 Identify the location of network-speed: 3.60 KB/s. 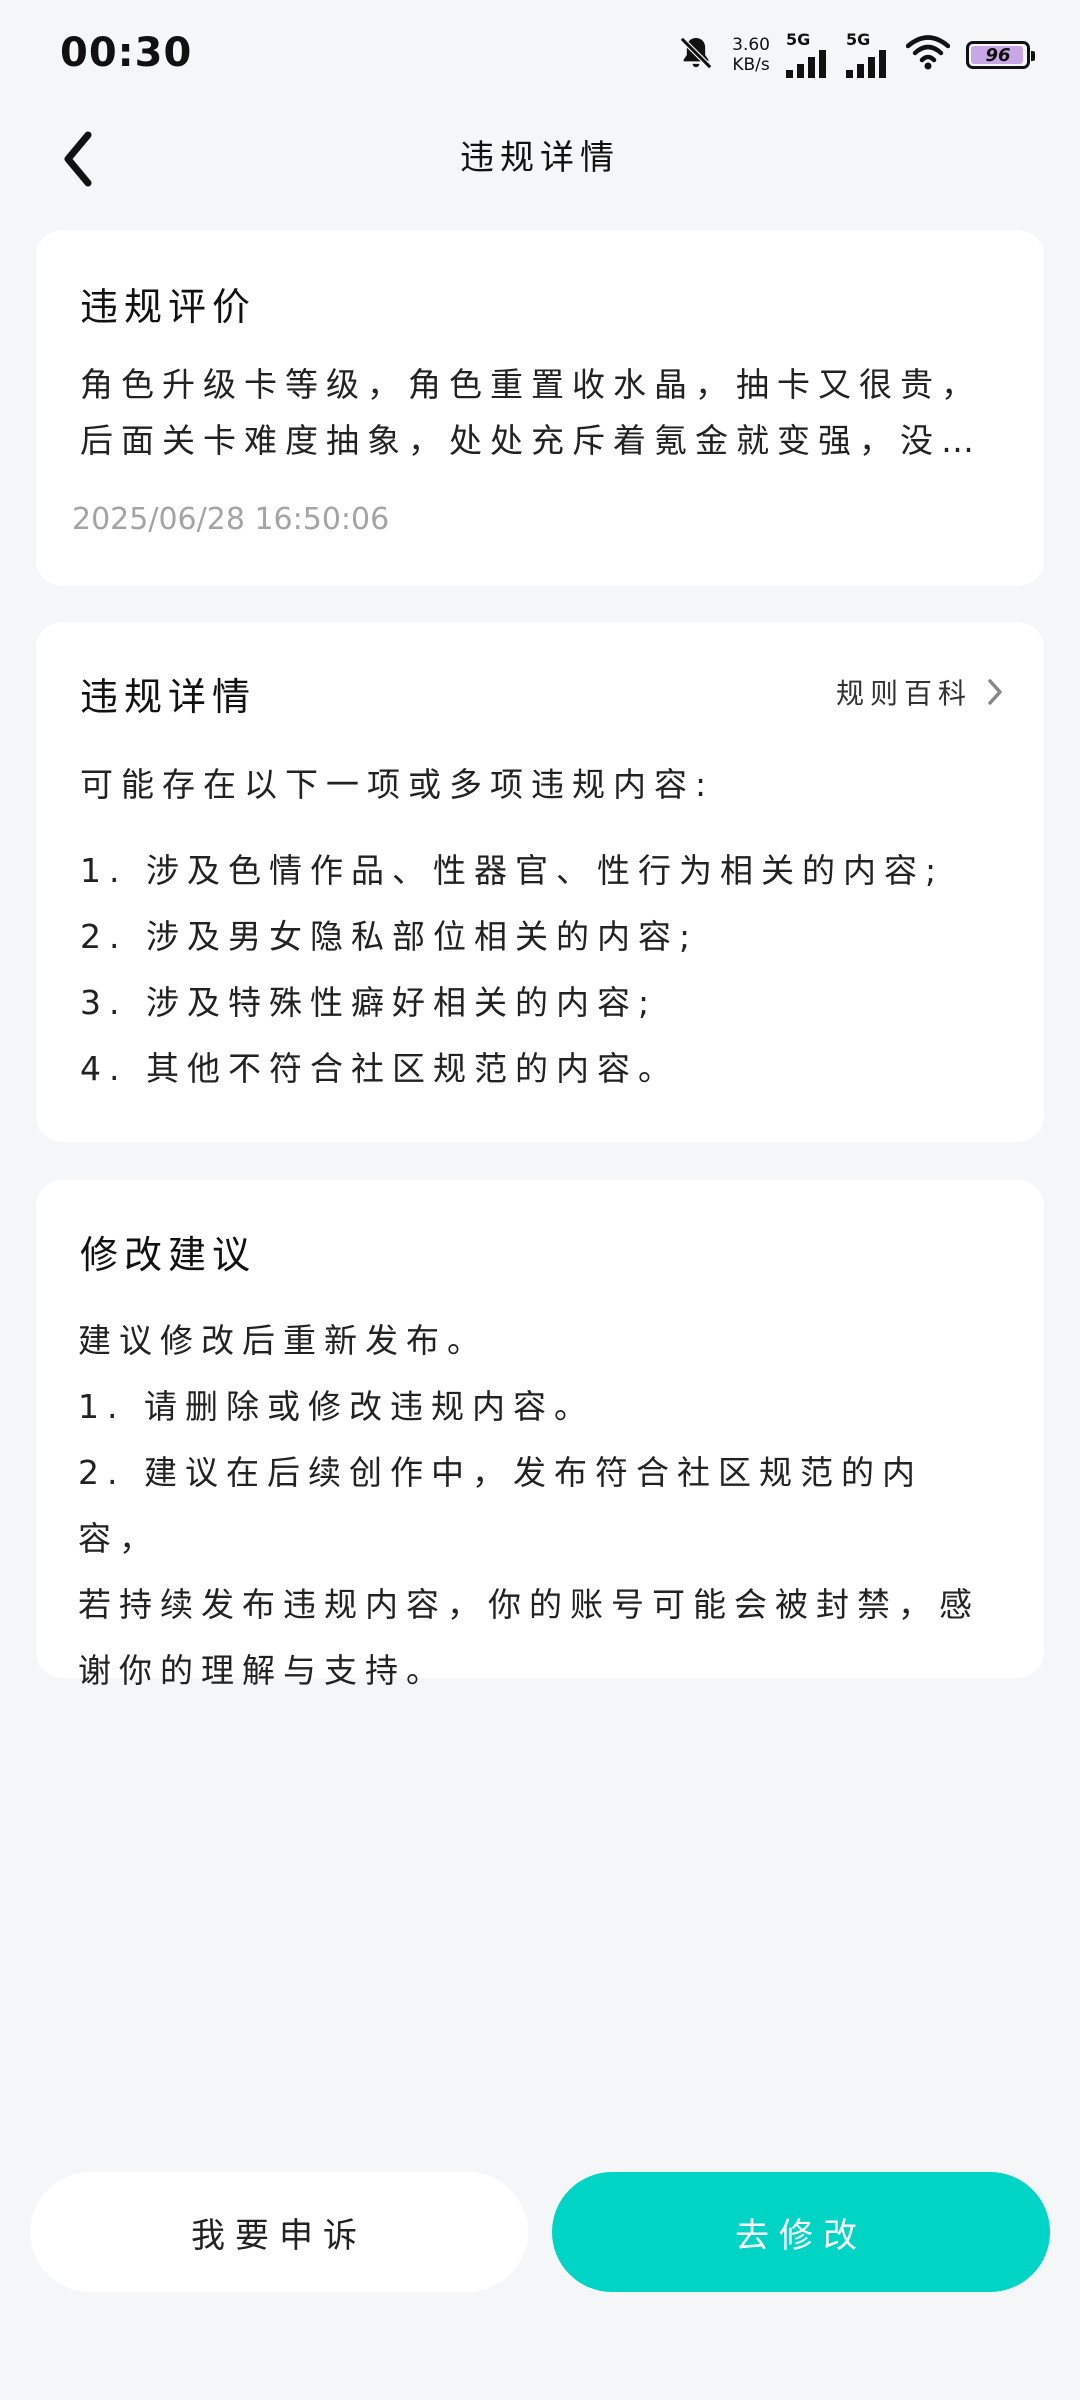
(751, 55).